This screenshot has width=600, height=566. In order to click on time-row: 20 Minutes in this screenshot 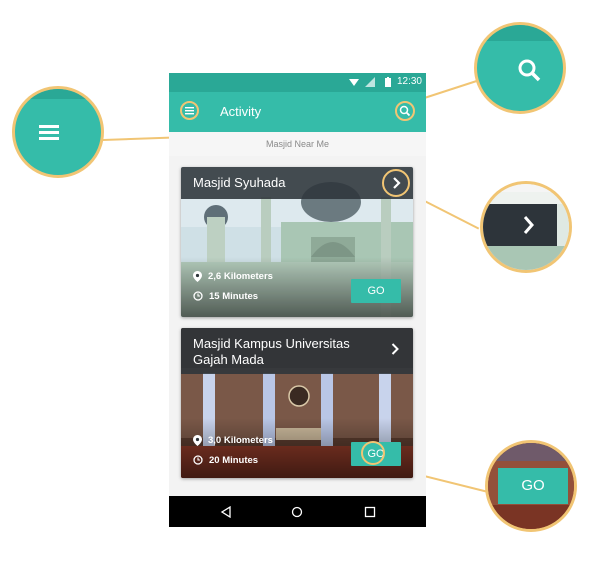, I will do `click(225, 460)`.